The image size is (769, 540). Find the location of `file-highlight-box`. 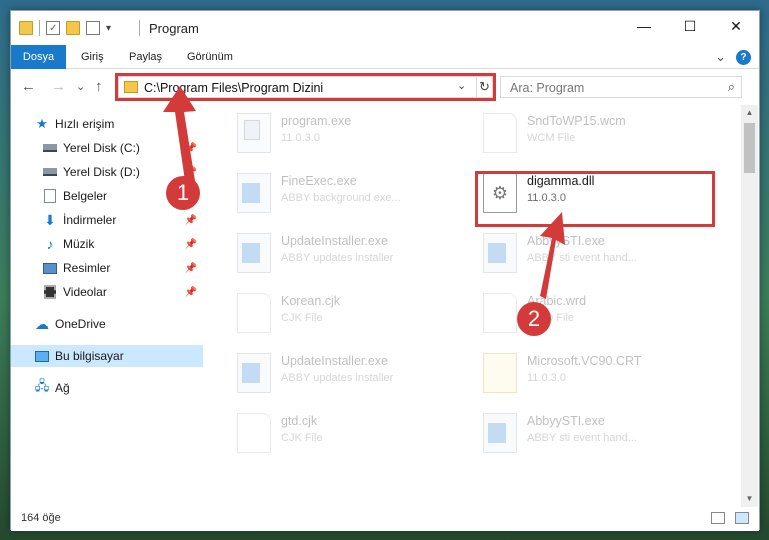

file-highlight-box is located at coordinates (595, 199).